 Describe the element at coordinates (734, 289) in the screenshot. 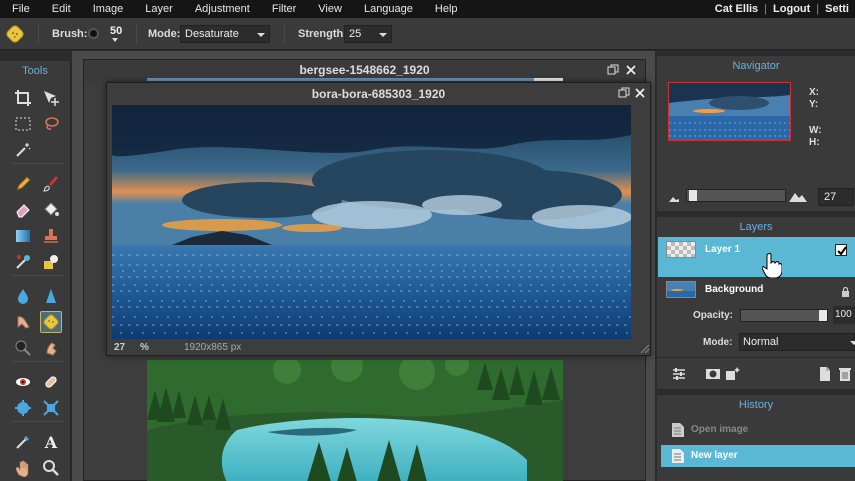

I see `layer-name: Background` at that location.